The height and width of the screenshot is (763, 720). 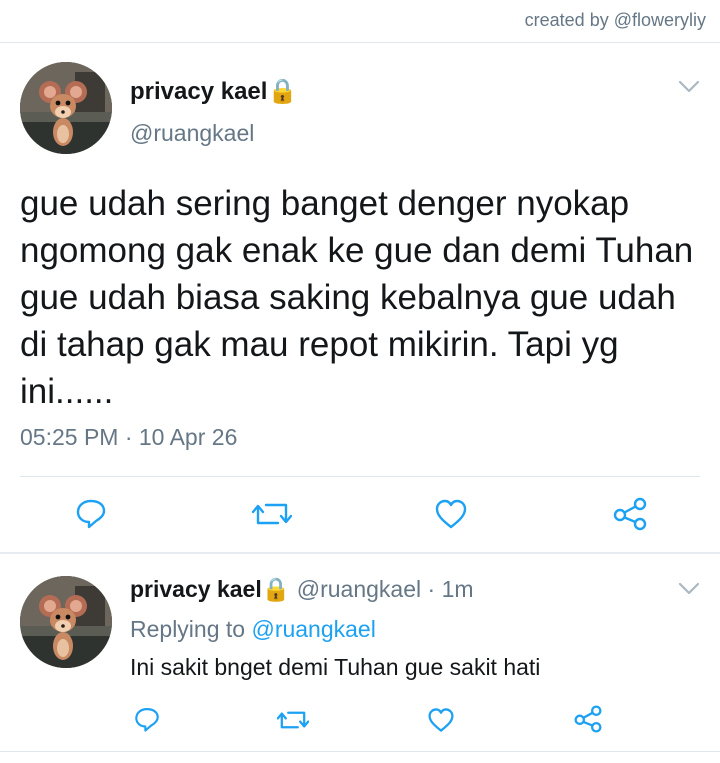 I want to click on reply-header: privacy kael🔒 @ruangkael · 1m, so click(x=302, y=589).